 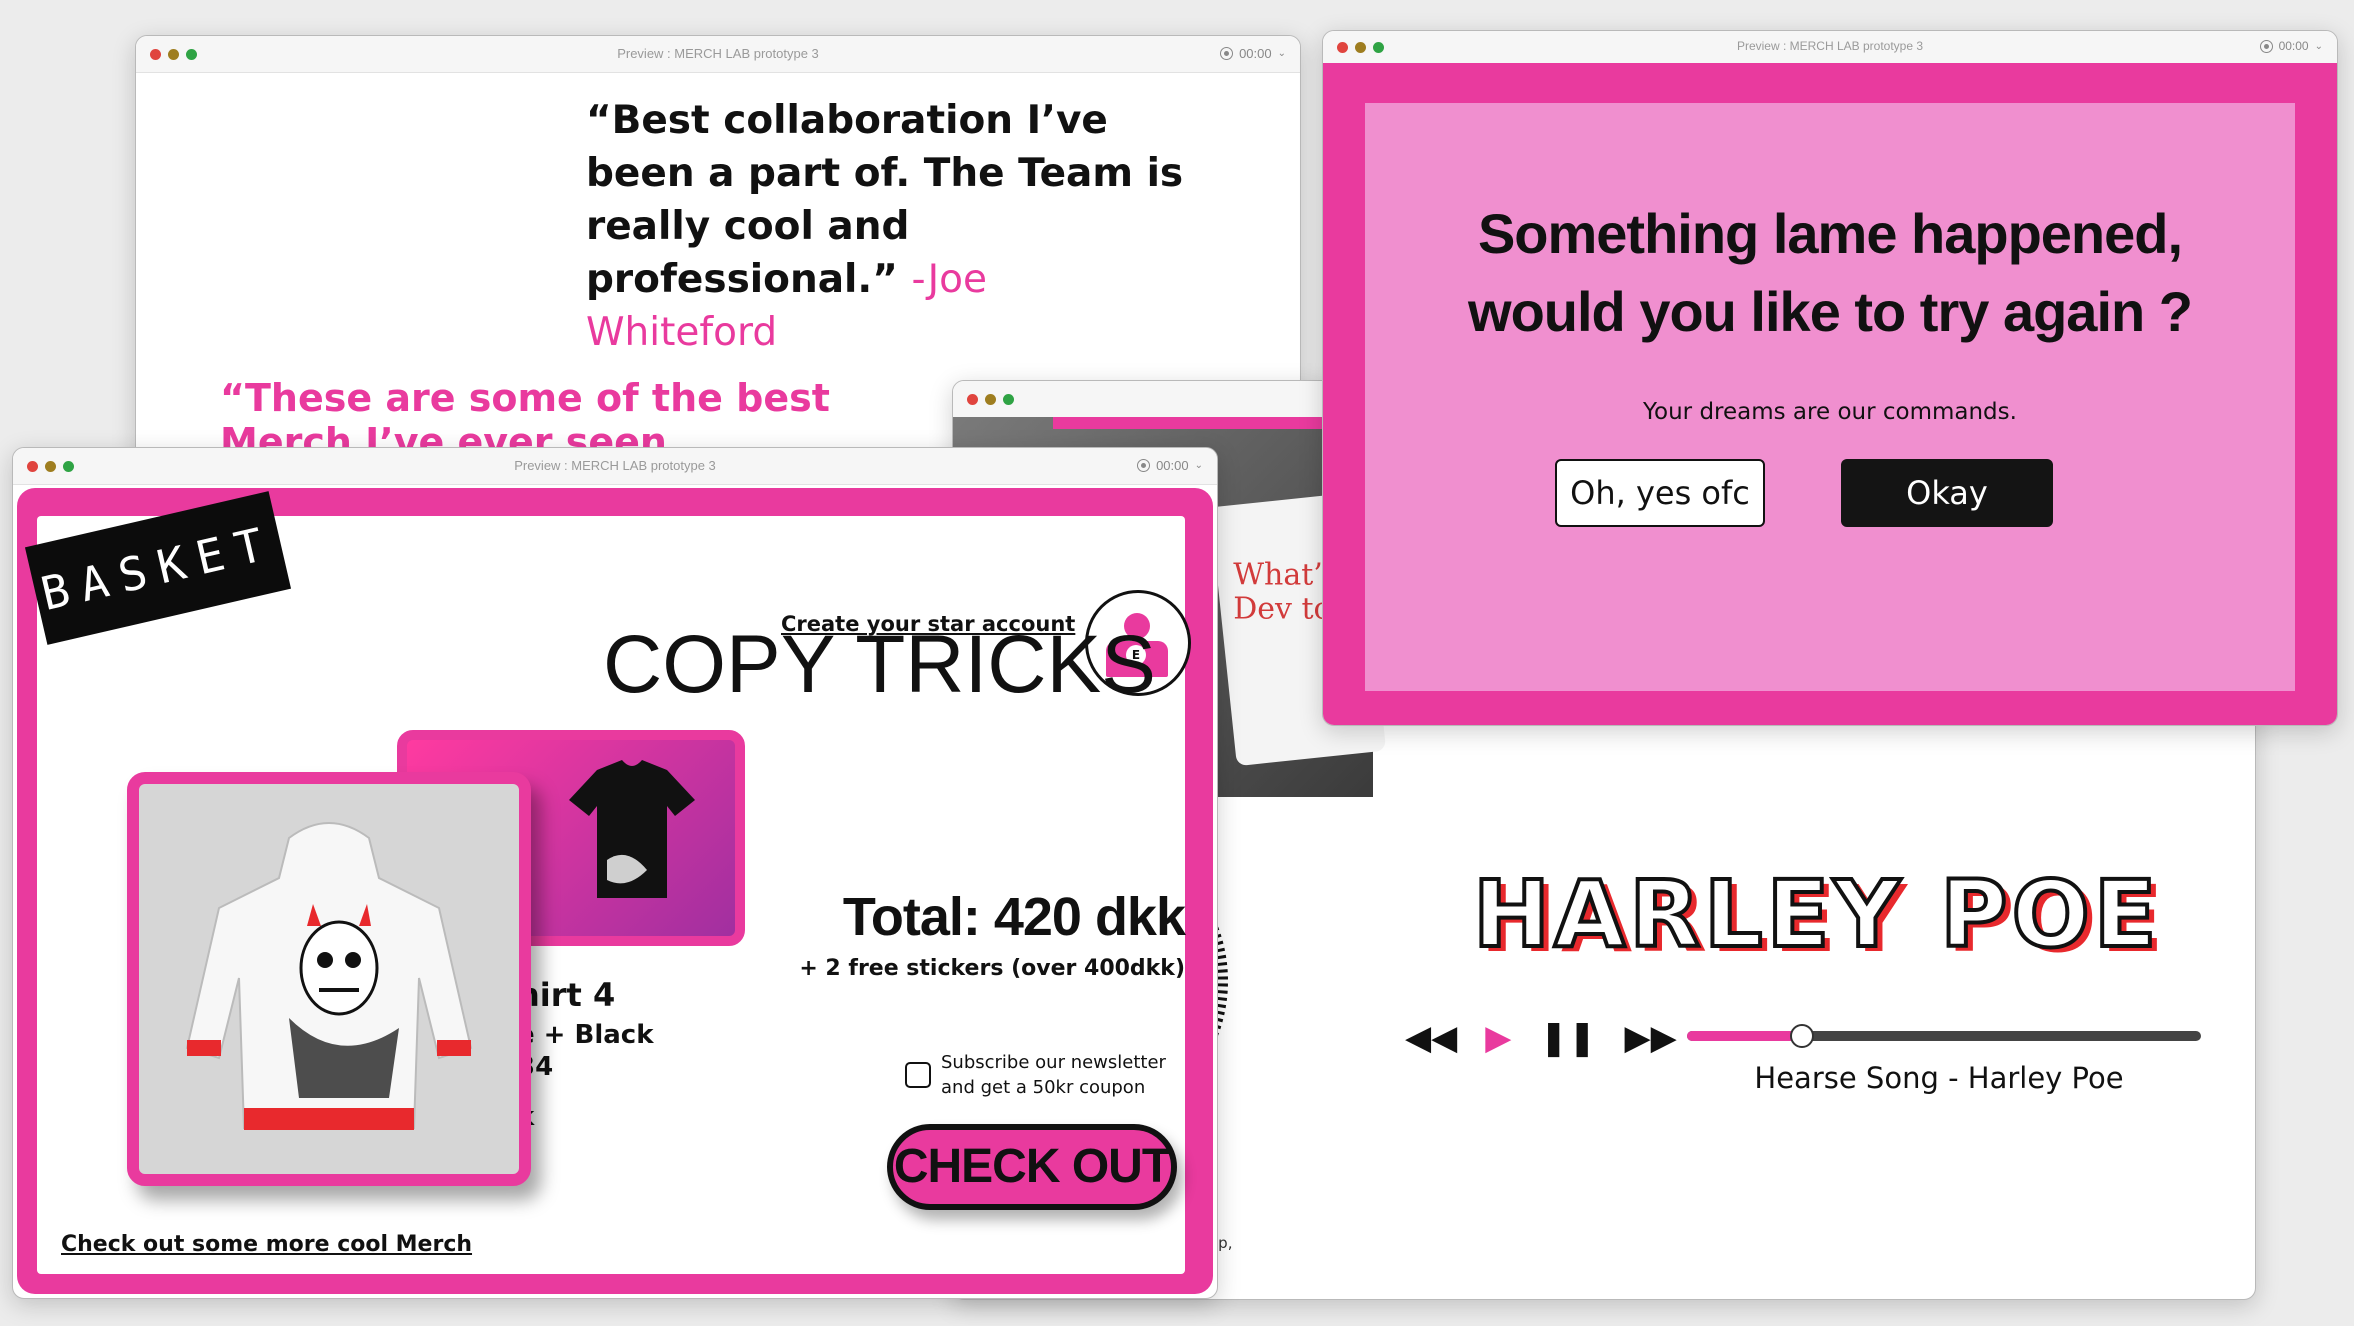 I want to click on overlay-caption: COPY TRICKS, so click(x=879, y=664).